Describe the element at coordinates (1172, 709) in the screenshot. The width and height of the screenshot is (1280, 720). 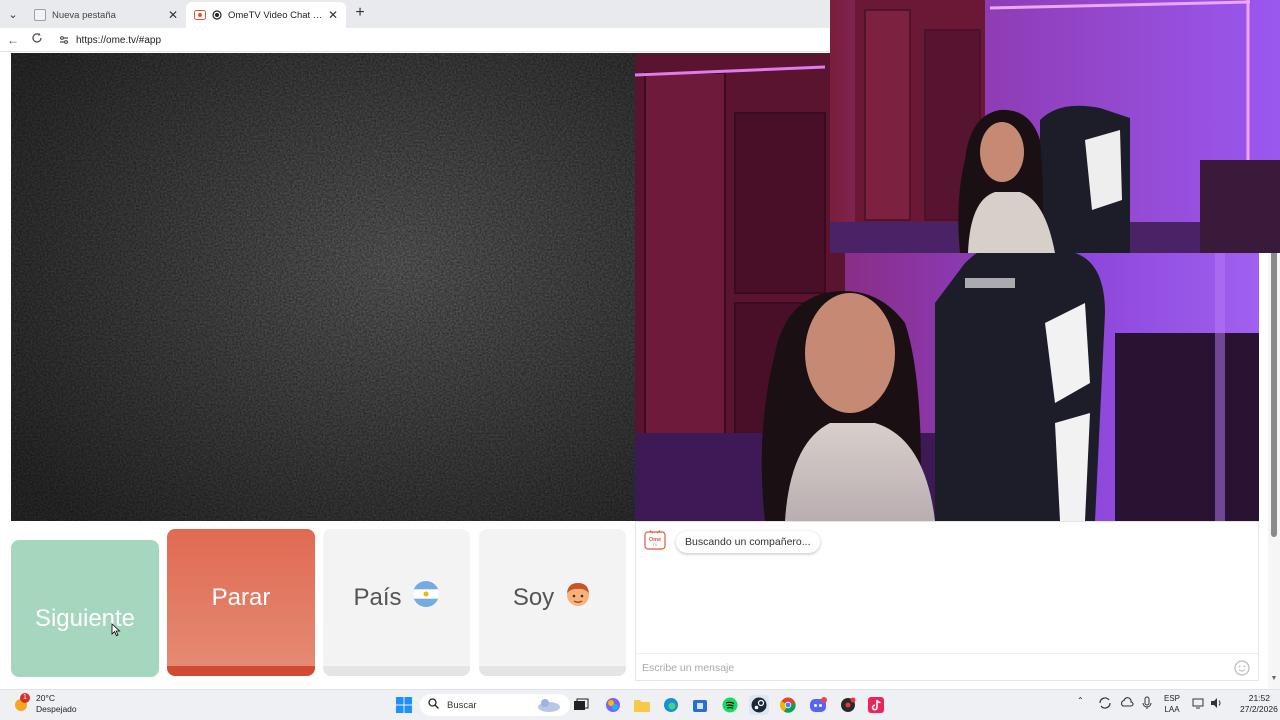
I see `keyboard-layout: LAA` at that location.